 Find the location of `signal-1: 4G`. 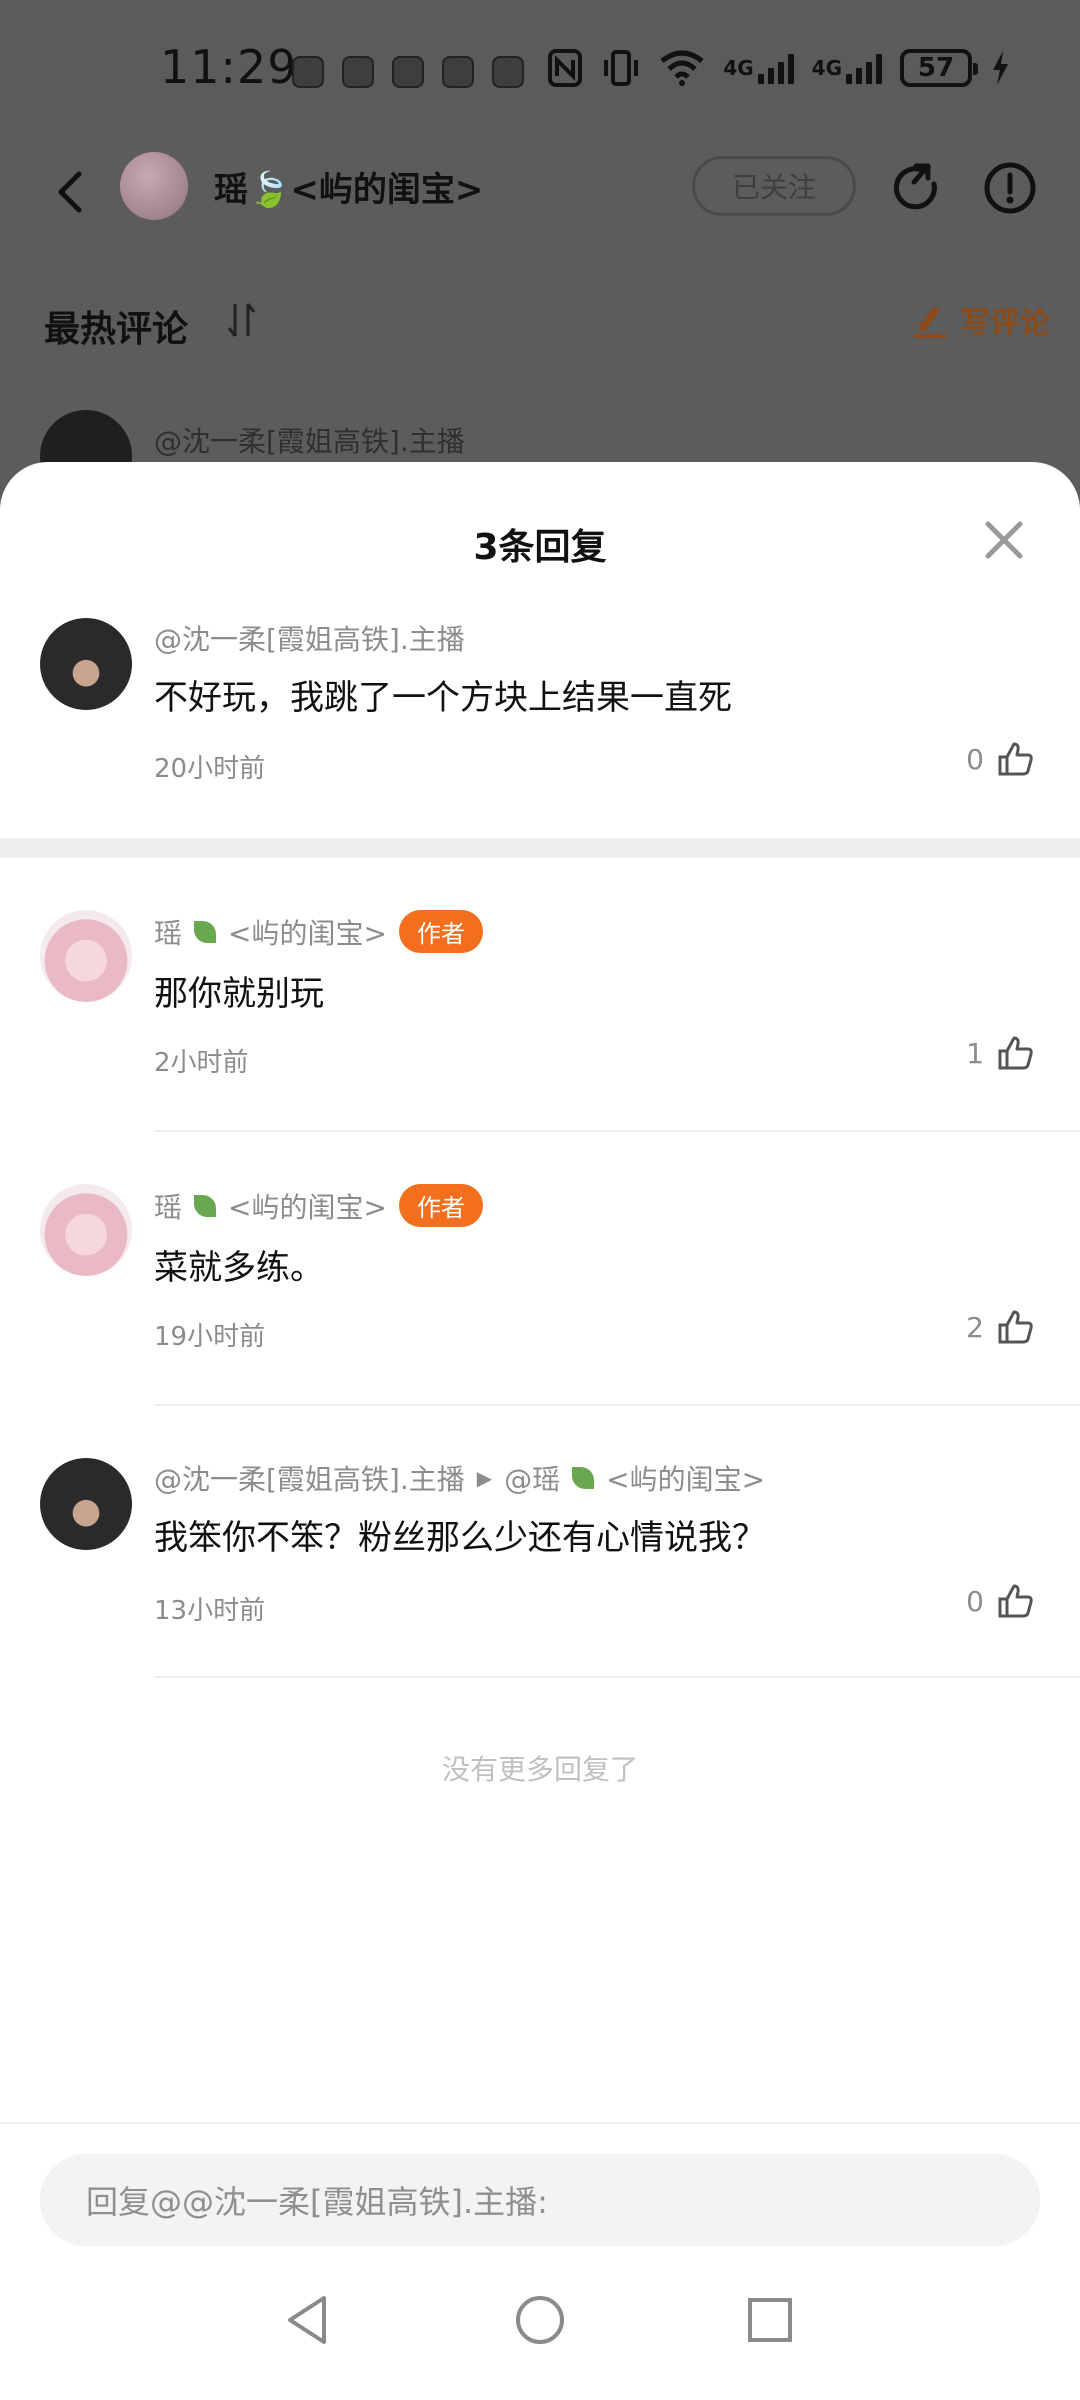

signal-1: 4G is located at coordinates (758, 68).